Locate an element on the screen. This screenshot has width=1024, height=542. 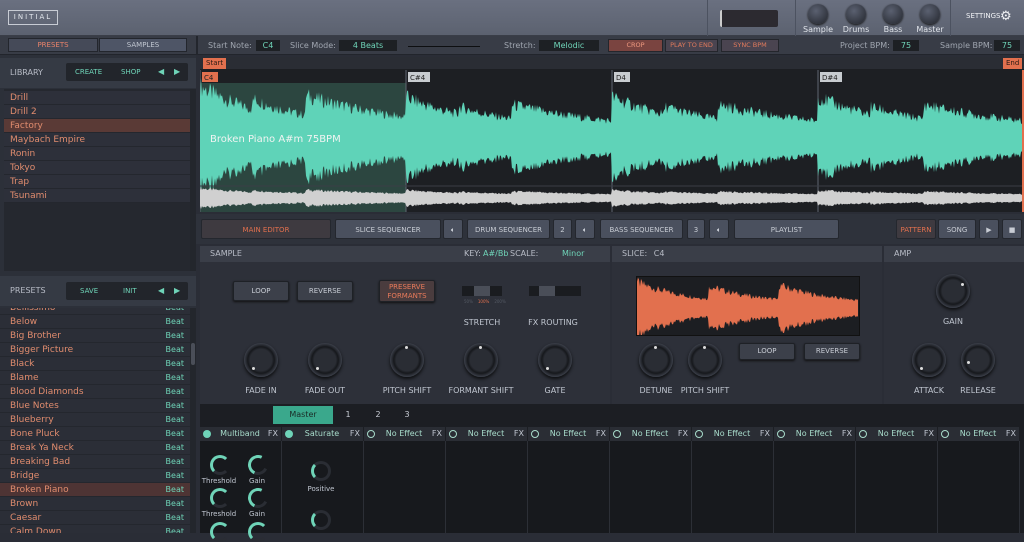
library-item: Drill is located at coordinates (97, 98).